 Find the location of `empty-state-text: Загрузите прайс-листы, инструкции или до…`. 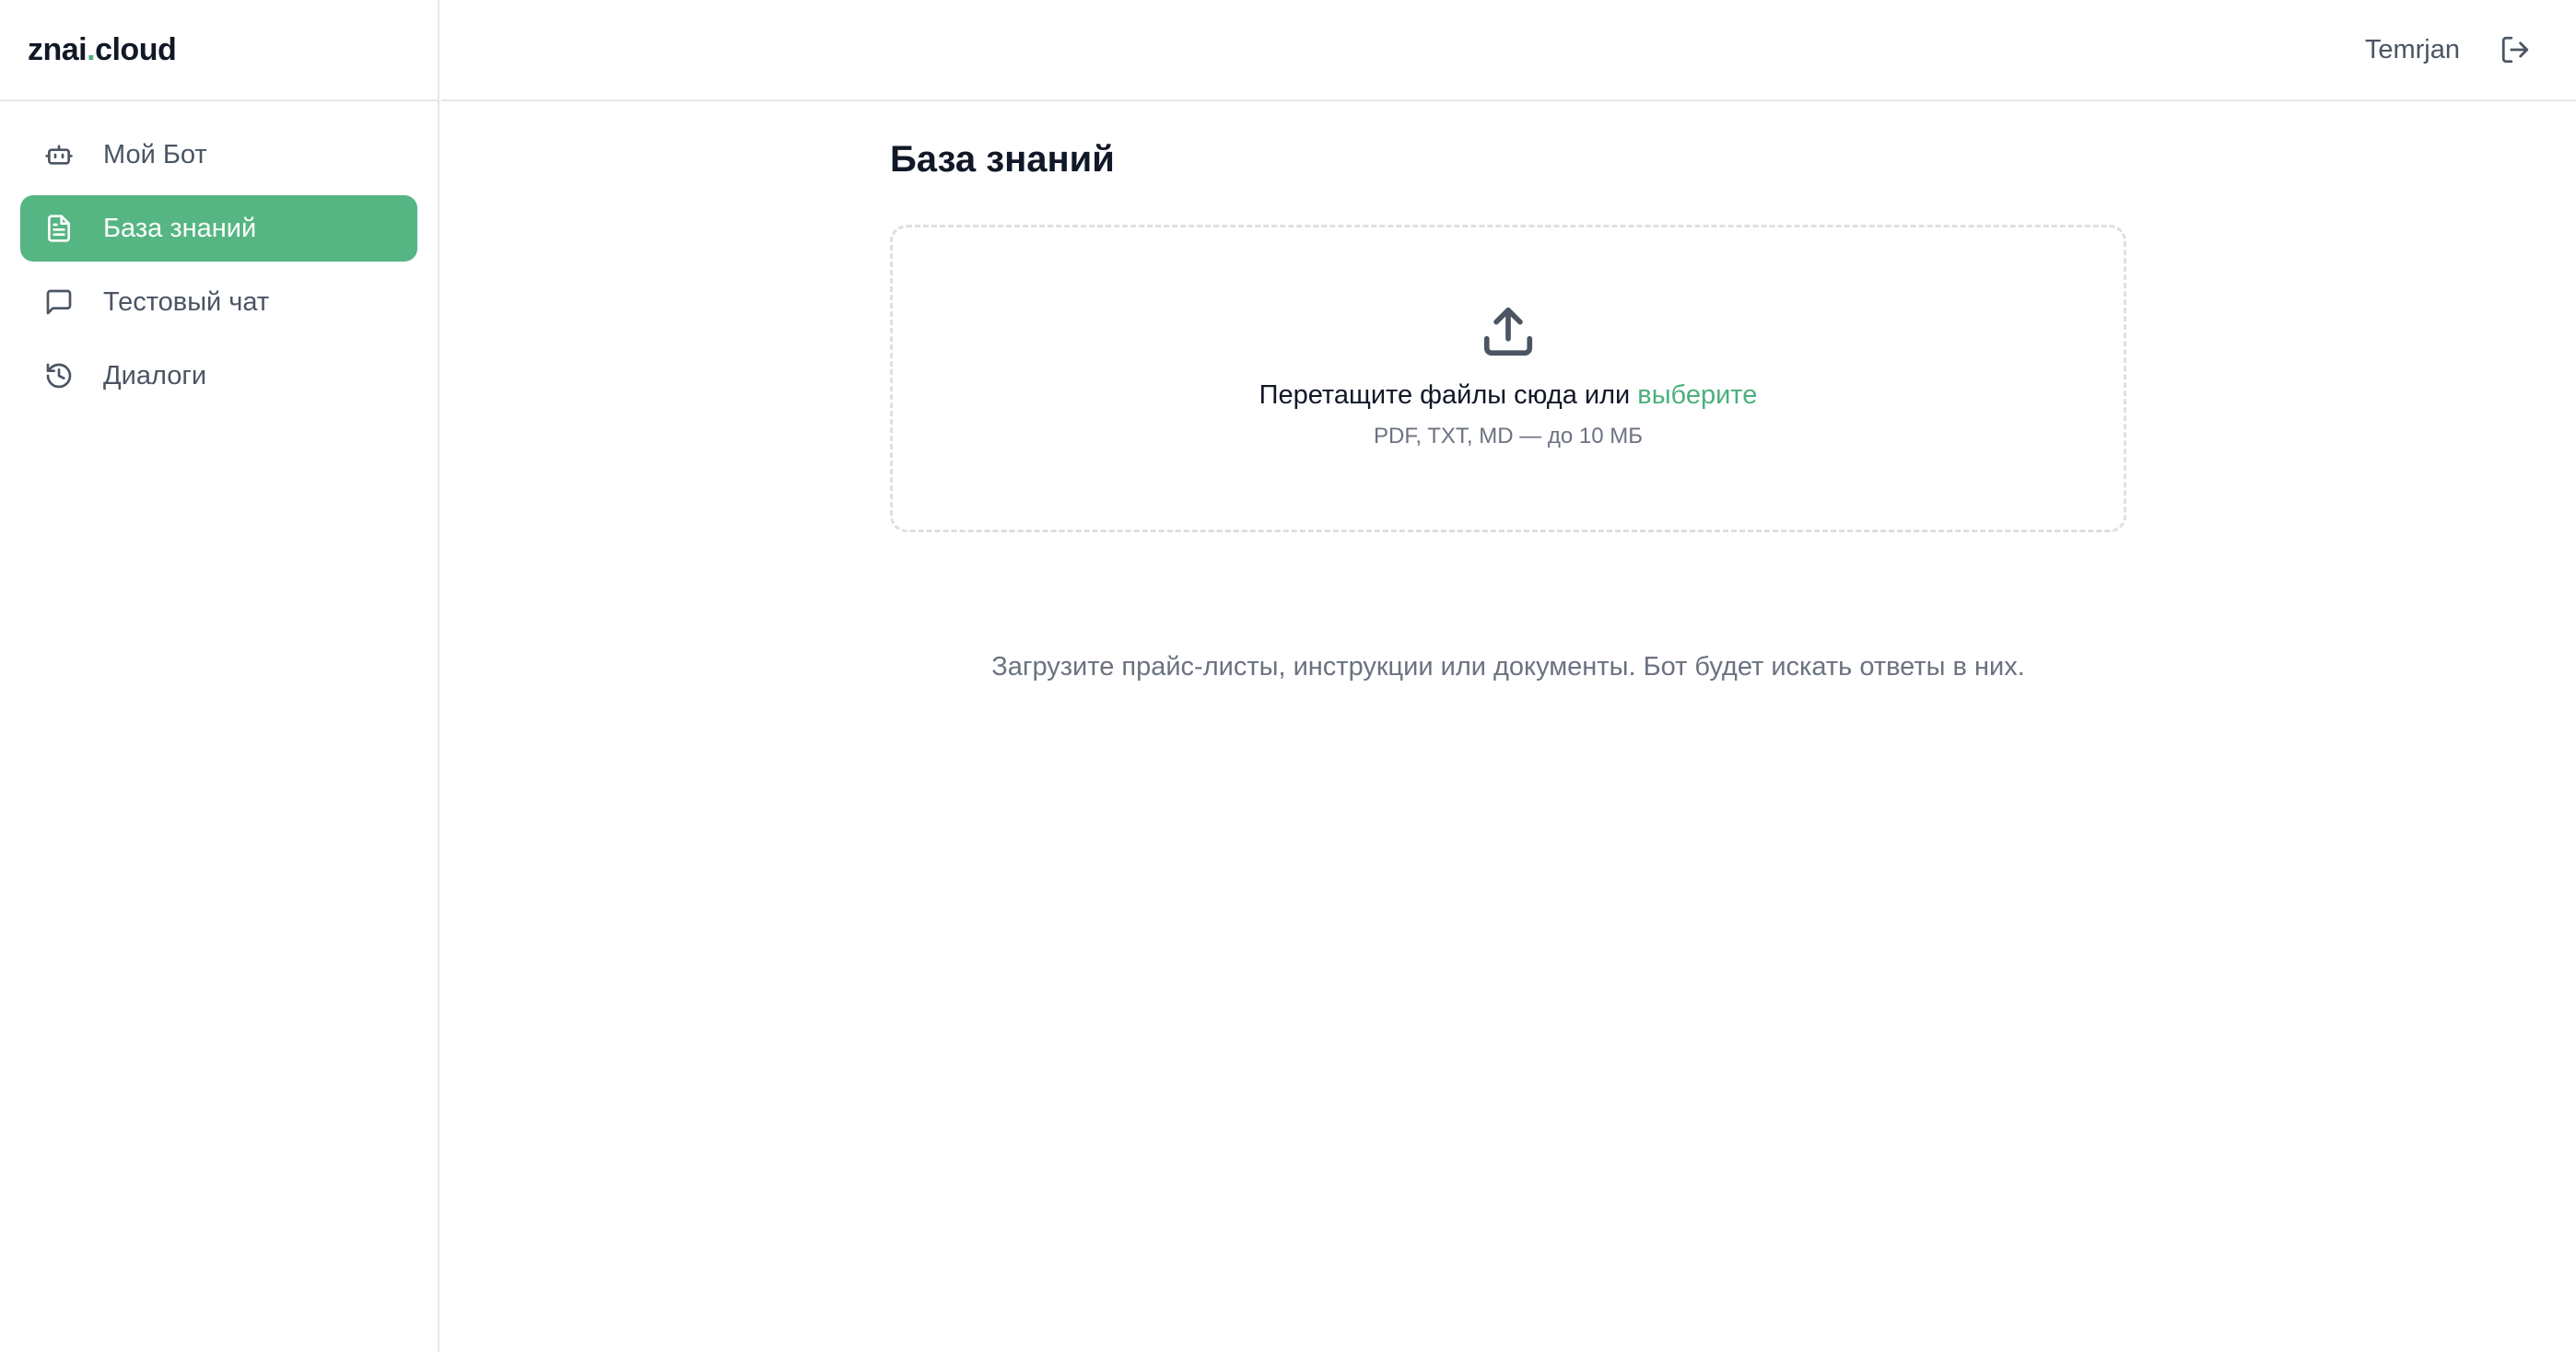

empty-state-text: Загрузите прайс-листы, инструкции или до… is located at coordinates (1508, 667).